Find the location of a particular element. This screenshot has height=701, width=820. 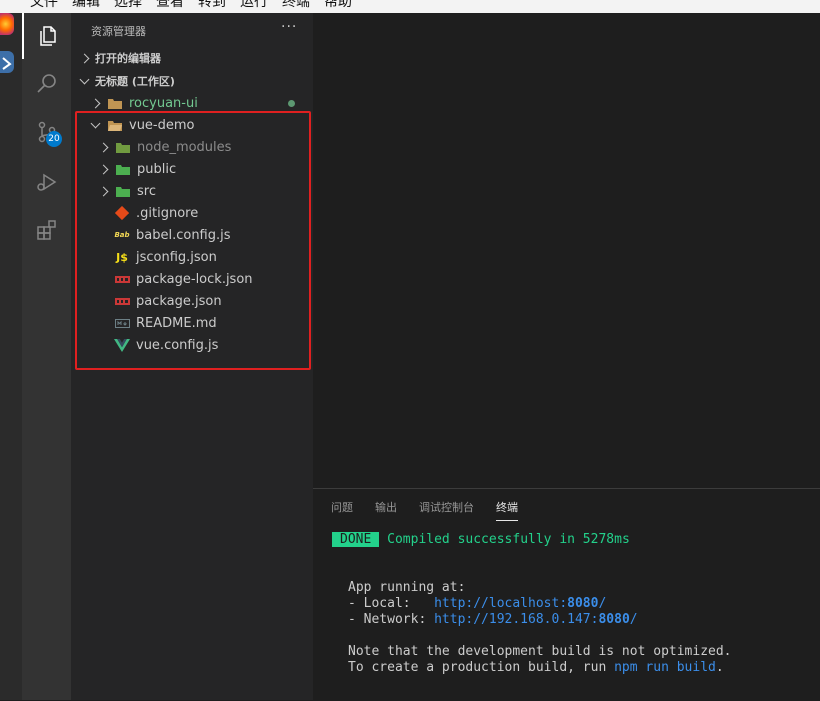

app-running-line: App running at: is located at coordinates (407, 587).